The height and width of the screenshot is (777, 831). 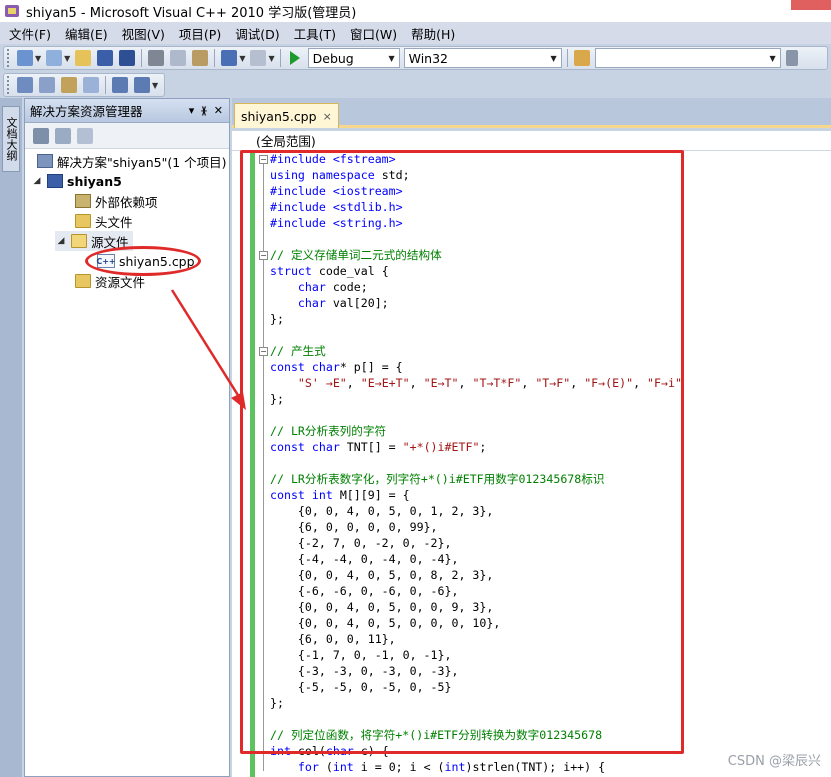 I want to click on code-token: // 列定位函数，将字符+*()i#ETF分别转换为数字012345678, so click(x=436, y=735).